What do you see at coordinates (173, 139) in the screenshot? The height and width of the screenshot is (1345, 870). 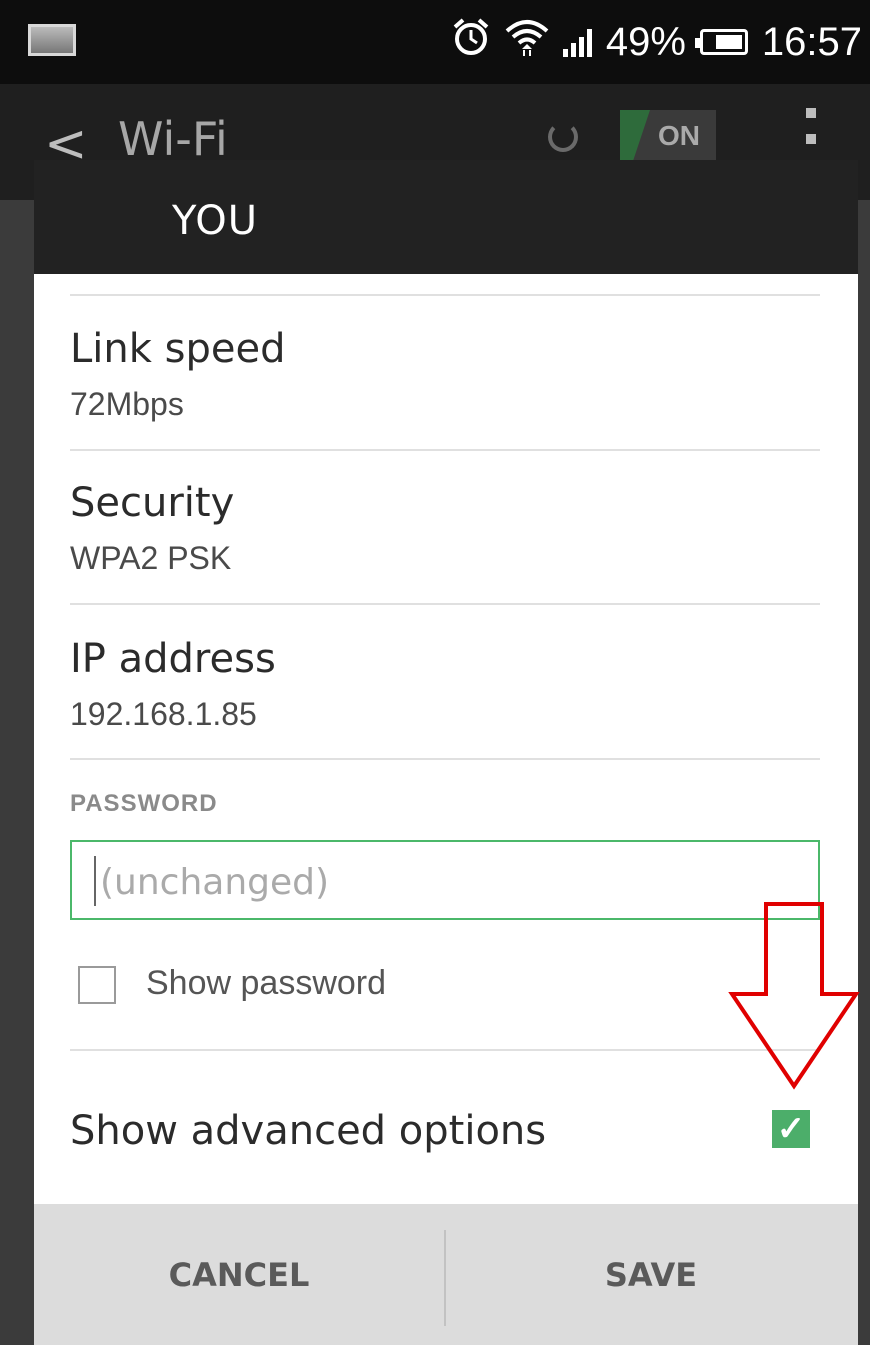 I see `app-title: Wi-Fi` at bounding box center [173, 139].